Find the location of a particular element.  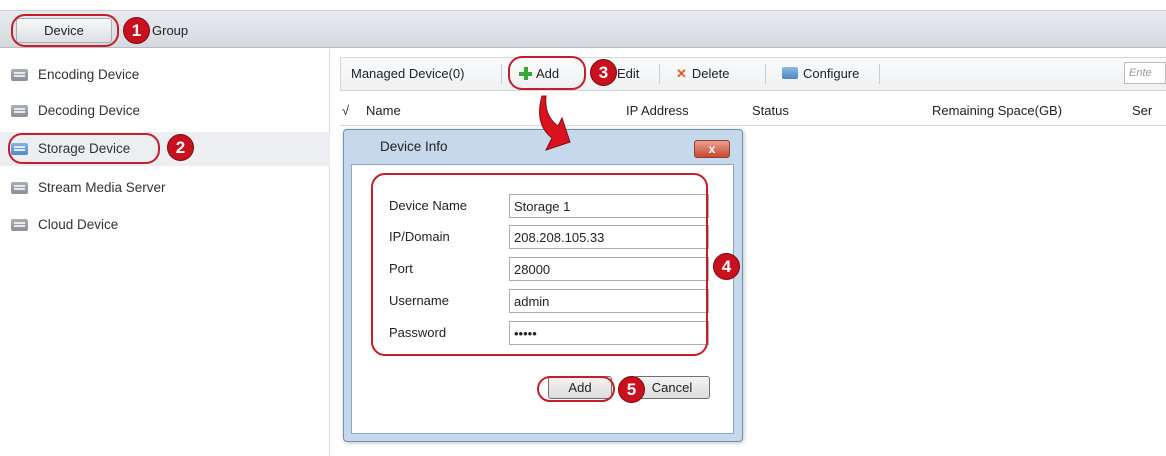

sidebar-item-cloud-device: Cloud Device is located at coordinates (165, 225).